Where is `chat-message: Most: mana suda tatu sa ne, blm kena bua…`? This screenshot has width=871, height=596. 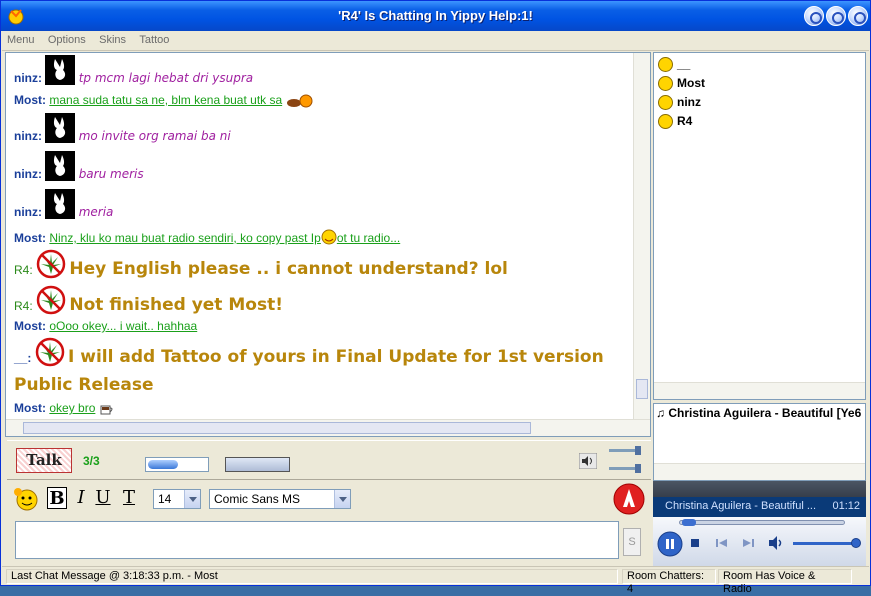 chat-message: Most: mana suda tatu sa ne, blm kena bua… is located at coordinates (164, 100).